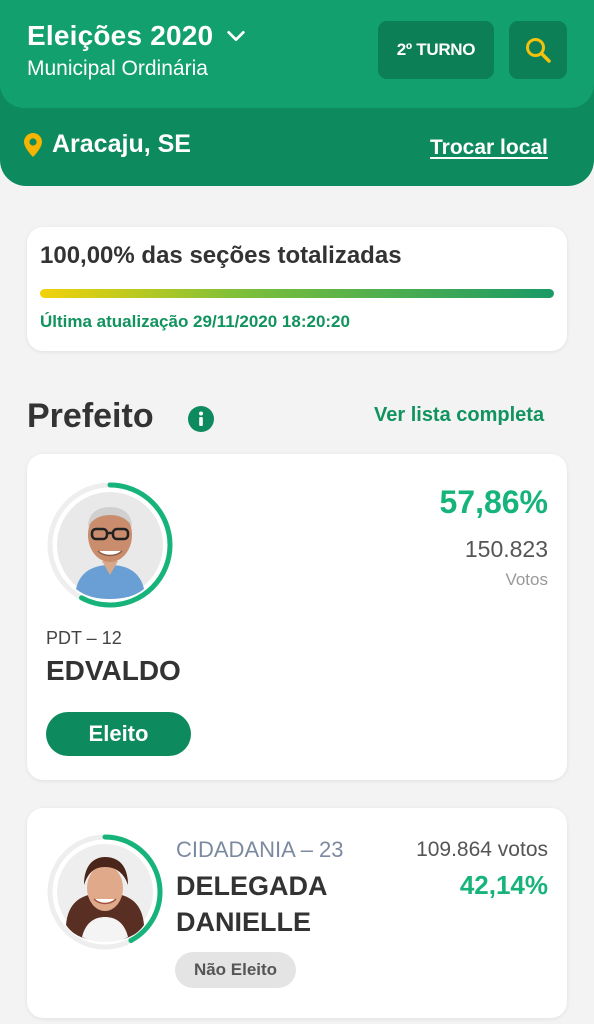  Describe the element at coordinates (117, 68) in the screenshot. I see `election-subtitle: Municipal Ordinária` at that location.